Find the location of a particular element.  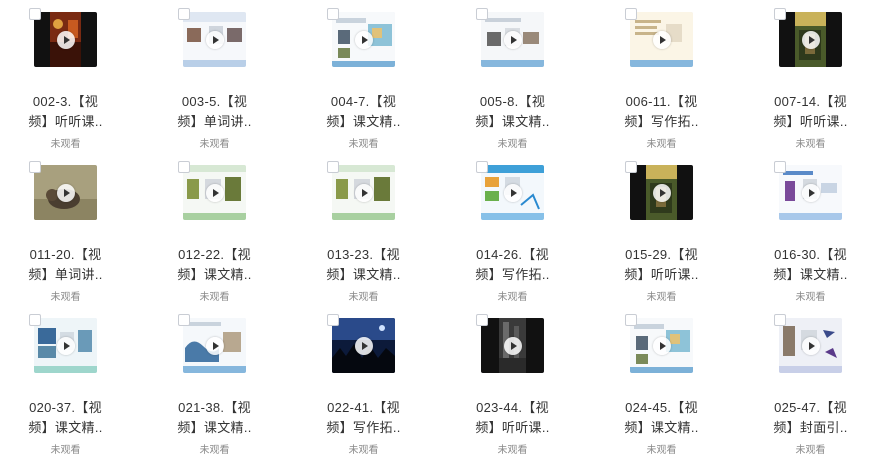

video-item: 011-20.【视 频】单词讲.. 未观看 is located at coordinates (74, 228).